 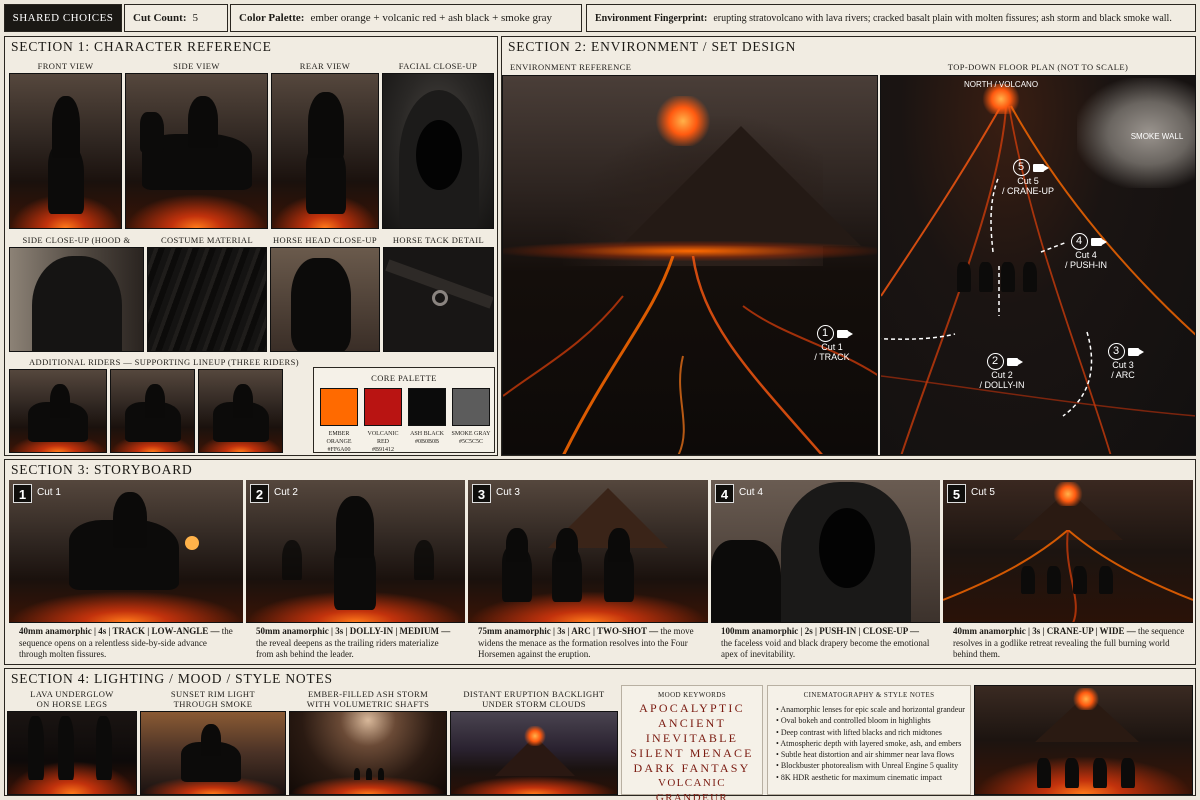 What do you see at coordinates (1044, 631) in the screenshot?
I see `frame-5-specs: 40mm anamorphic | 3s | CRANE-UP | WIDE —` at bounding box center [1044, 631].